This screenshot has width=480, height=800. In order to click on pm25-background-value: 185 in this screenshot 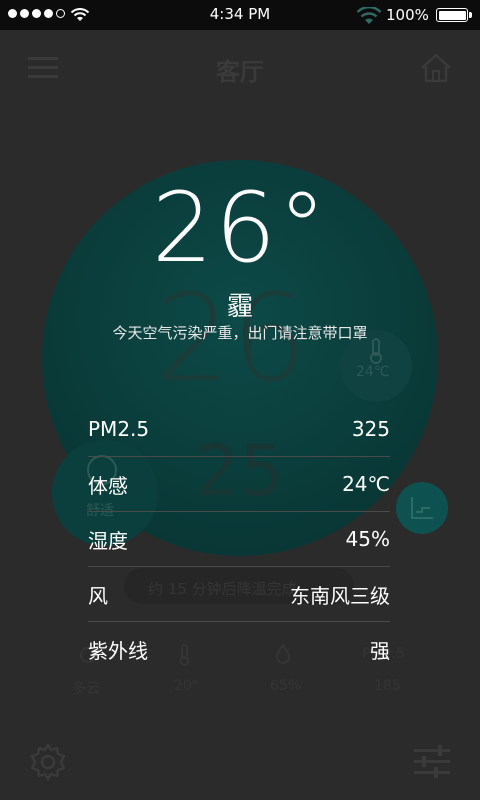, I will do `click(387, 686)`.